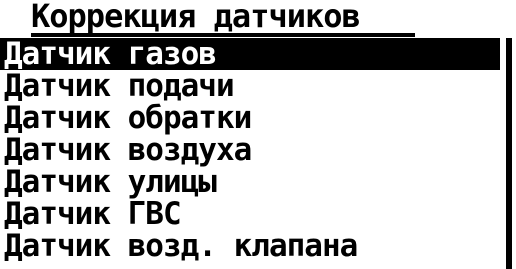 Image resolution: width=516 pixels, height=269 pixels. Describe the element at coordinates (509, 153) in the screenshot. I see `scrollbar` at that location.